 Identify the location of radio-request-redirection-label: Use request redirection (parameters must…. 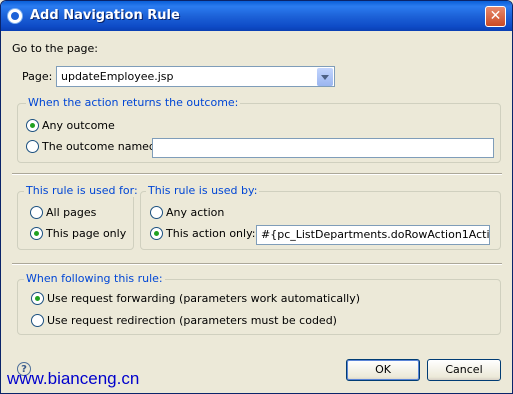
(192, 320).